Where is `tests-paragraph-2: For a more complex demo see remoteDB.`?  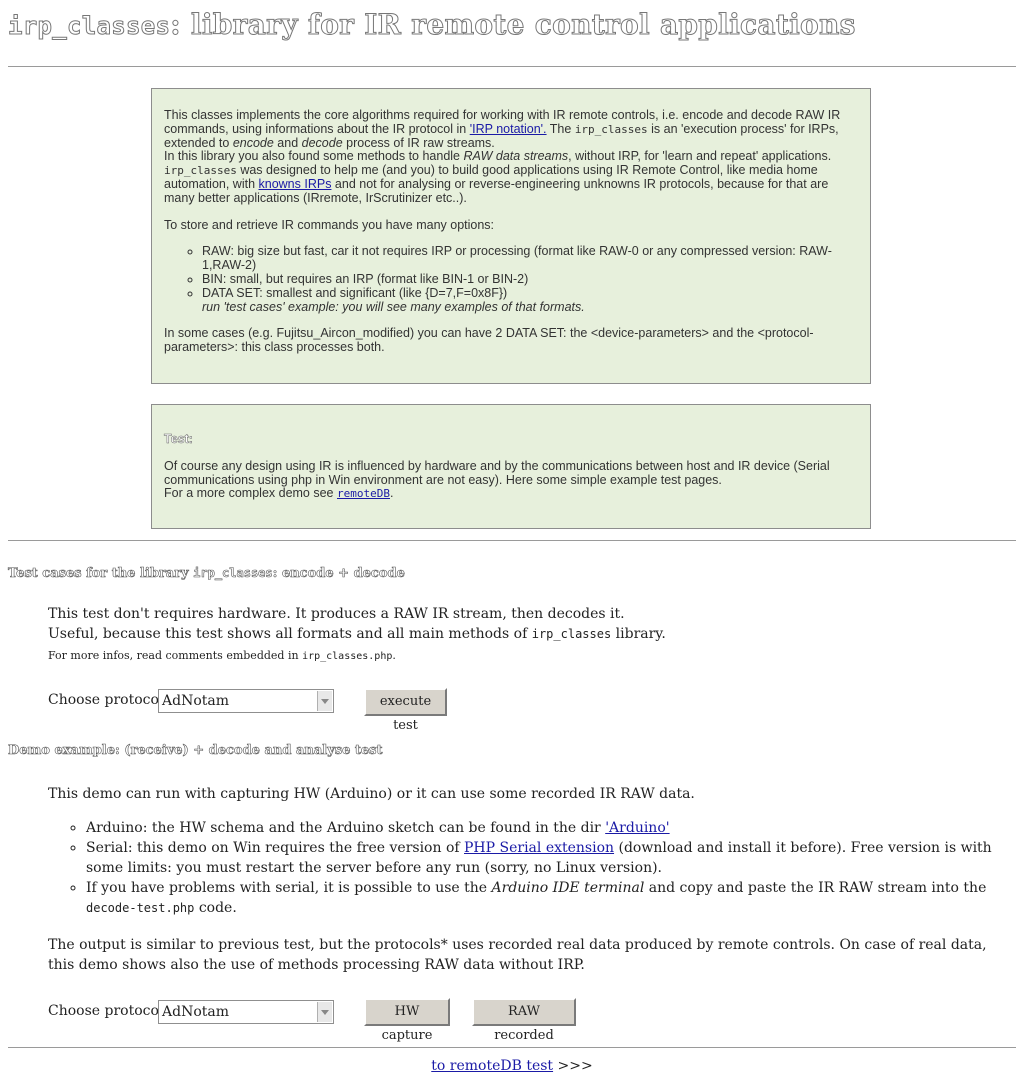 tests-paragraph-2: For a more complex demo see remoteDB. is located at coordinates (279, 493).